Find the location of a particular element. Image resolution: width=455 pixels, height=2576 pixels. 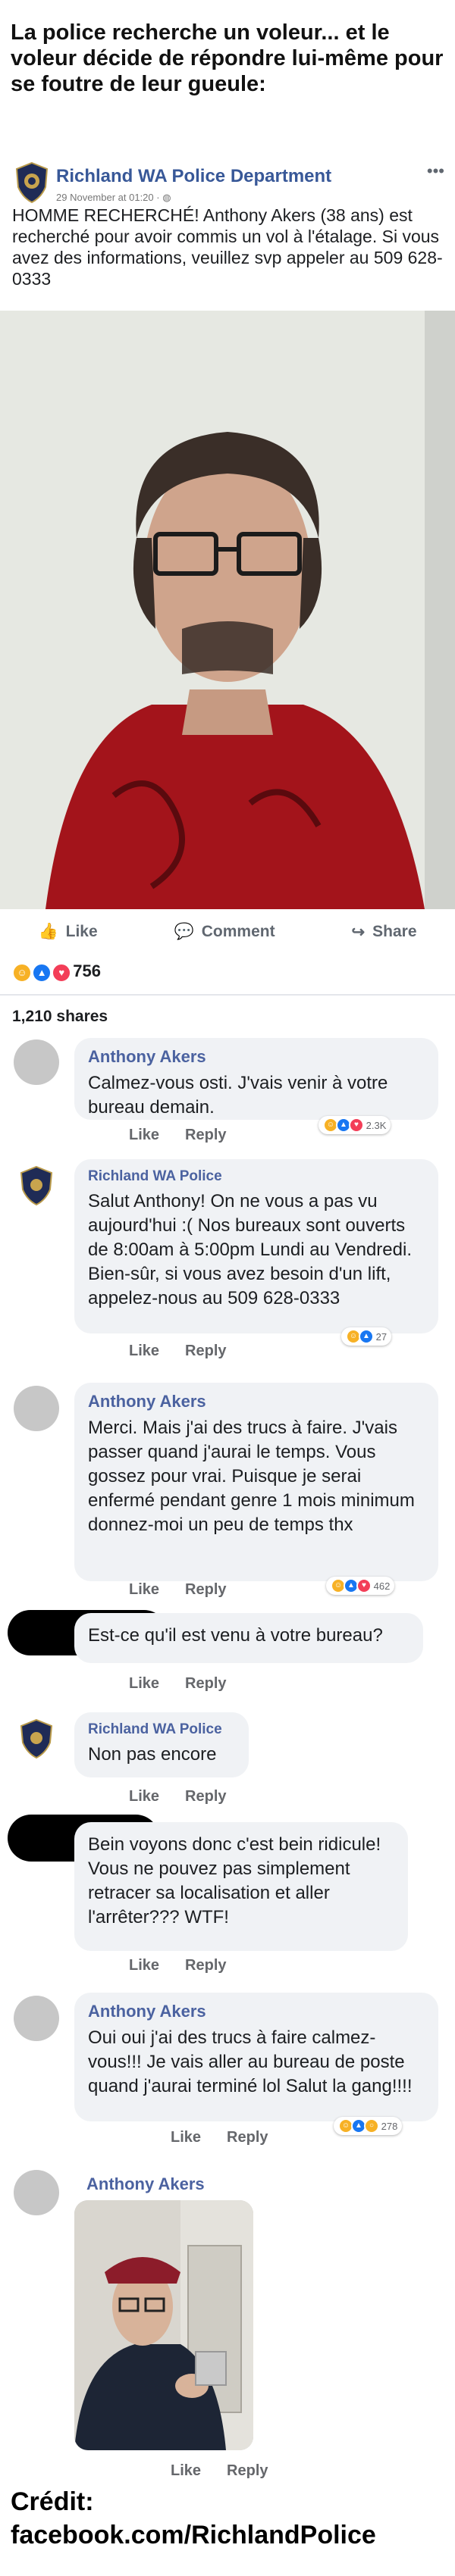

more-options-icon: ••• is located at coordinates (435, 171).